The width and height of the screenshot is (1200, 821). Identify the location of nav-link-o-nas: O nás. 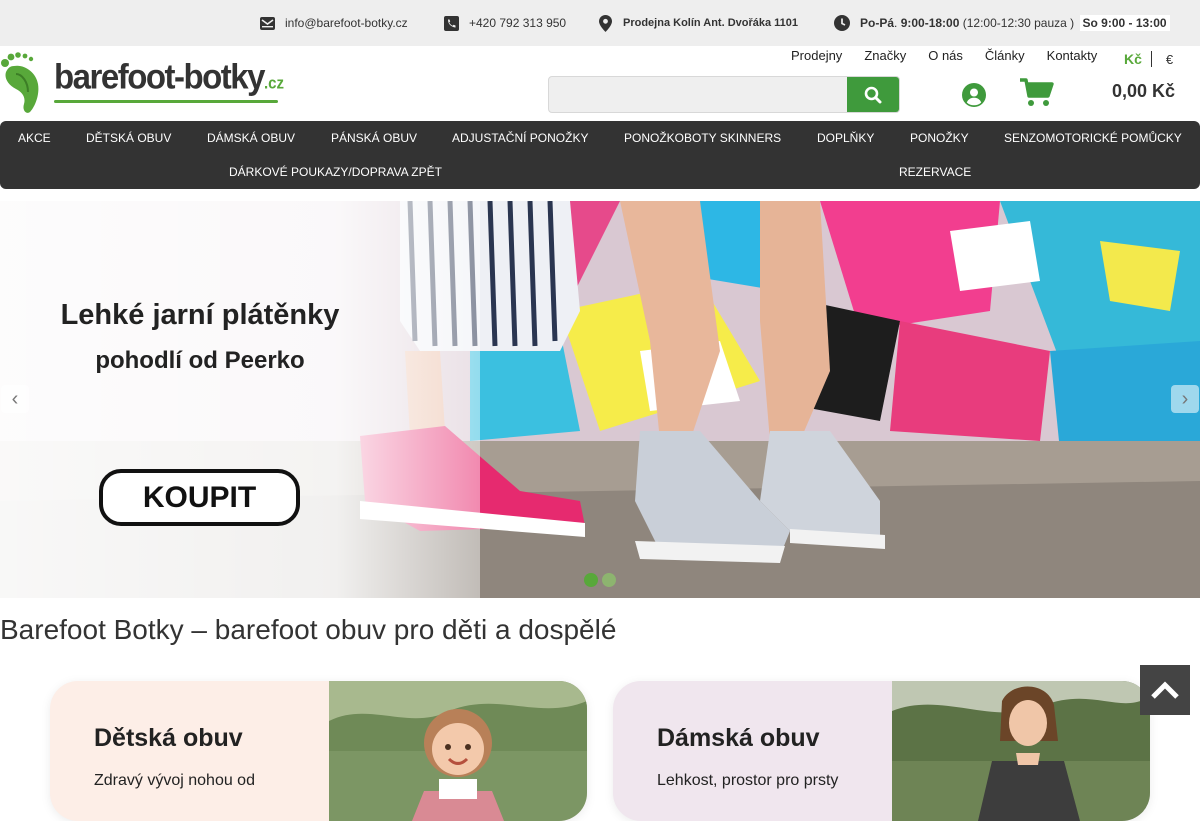
(945, 56).